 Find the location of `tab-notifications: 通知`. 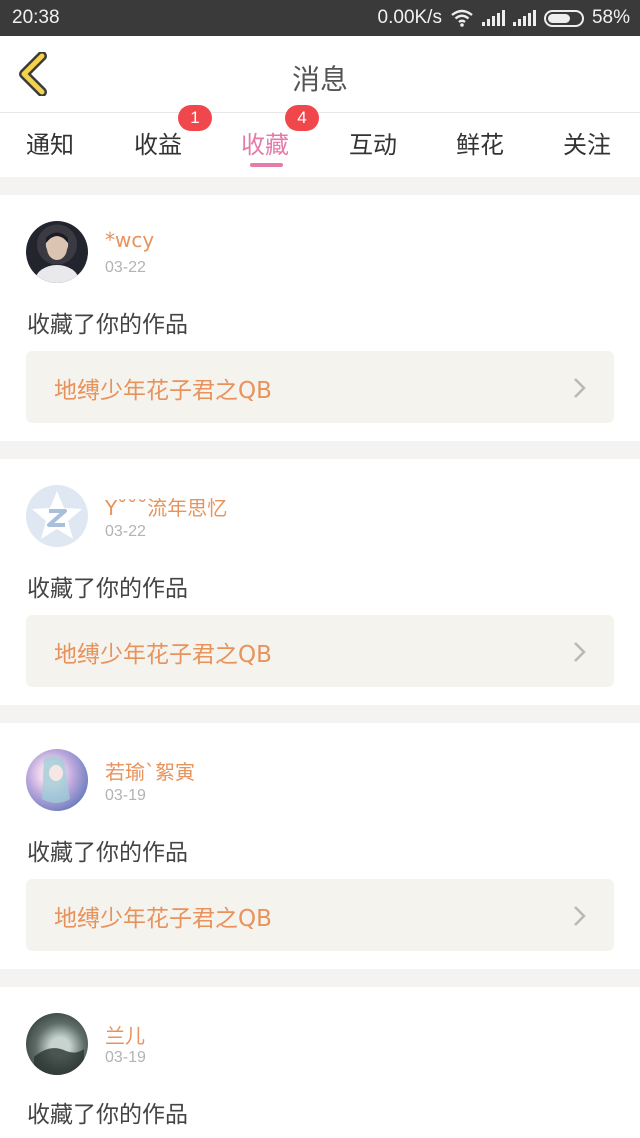

tab-notifications: 通知 is located at coordinates (50, 142).